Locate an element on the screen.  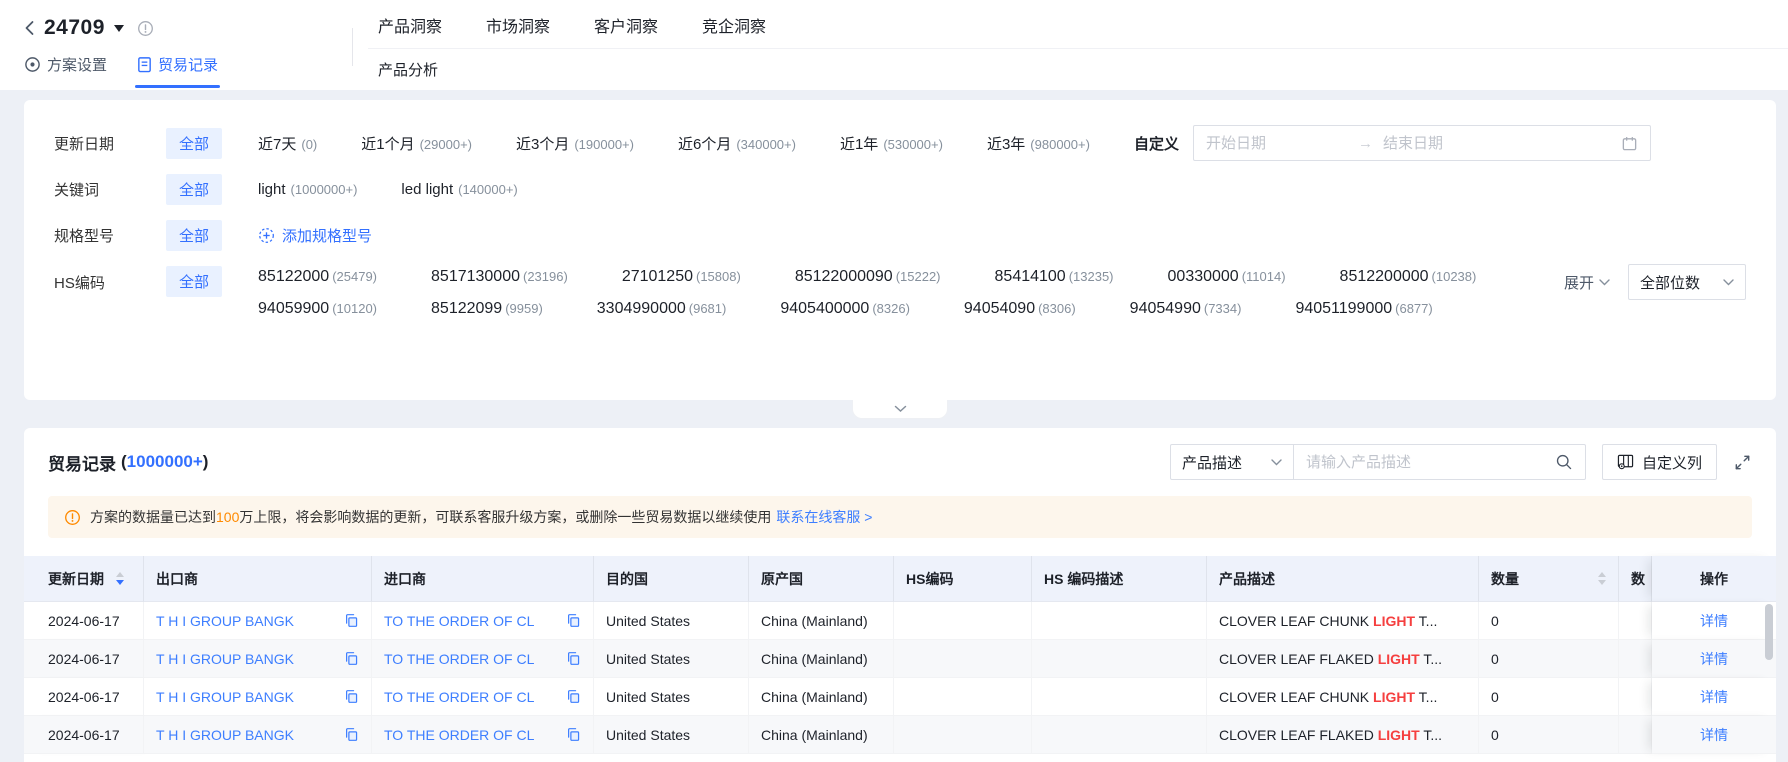
info-icon is located at coordinates (145, 28).